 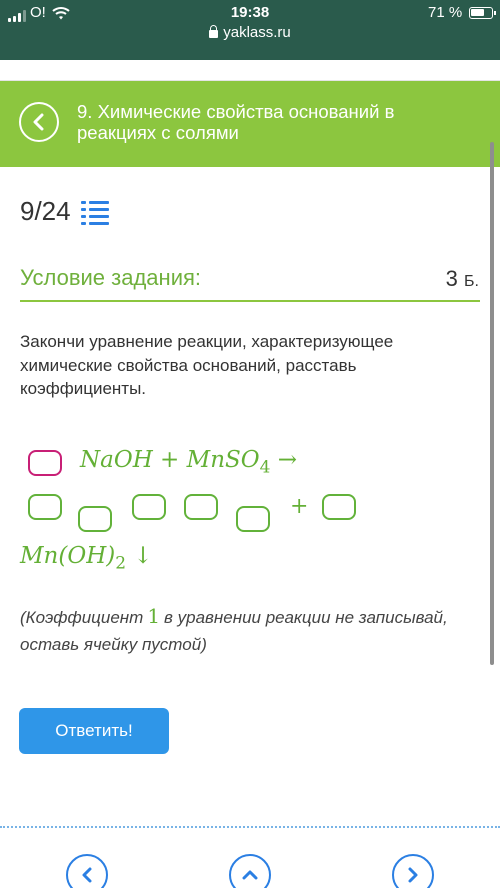 I want to click on precipitate-arrow: ↓, so click(x=143, y=556).